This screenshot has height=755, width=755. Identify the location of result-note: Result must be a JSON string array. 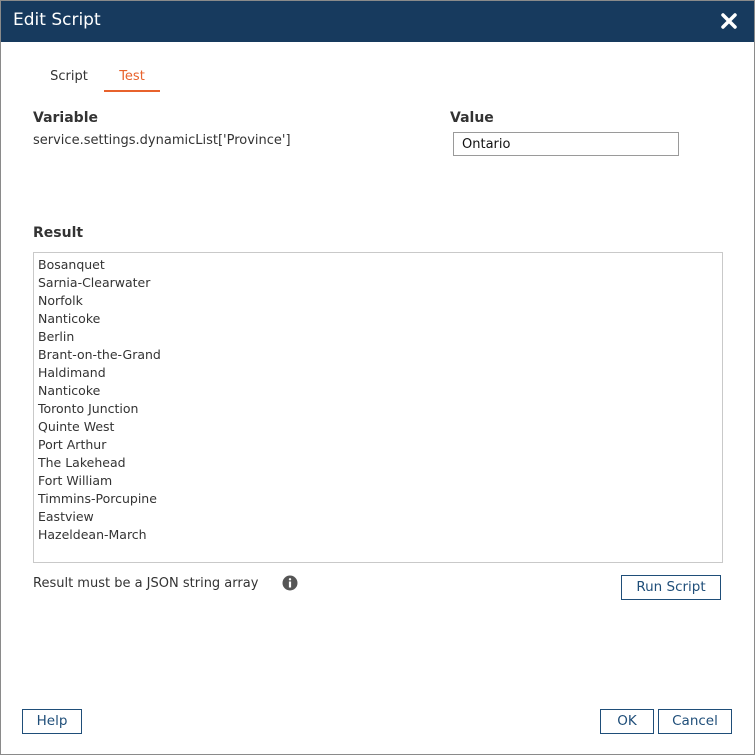
(146, 583).